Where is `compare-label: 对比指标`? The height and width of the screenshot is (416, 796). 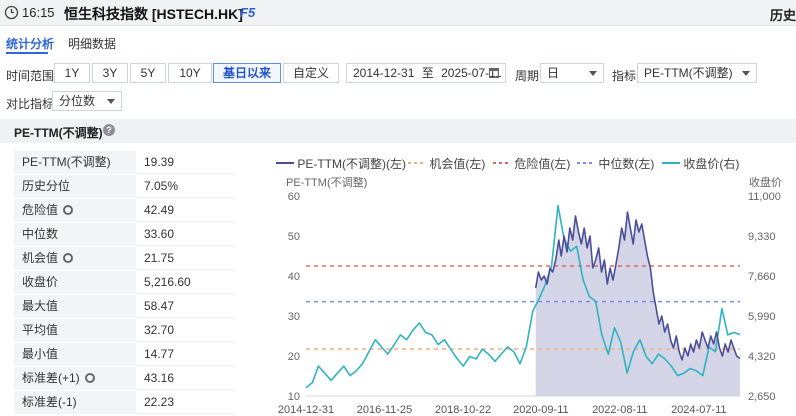 compare-label: 对比指标 is located at coordinates (30, 104).